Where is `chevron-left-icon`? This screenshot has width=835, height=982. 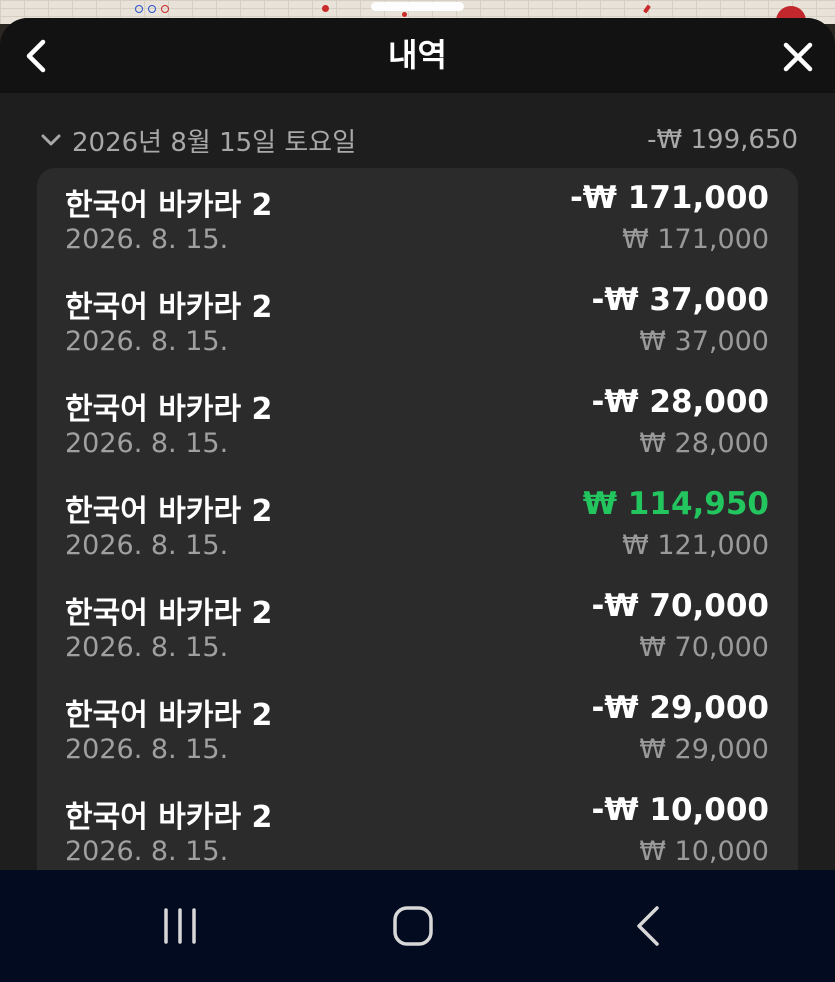
chevron-left-icon is located at coordinates (36, 56).